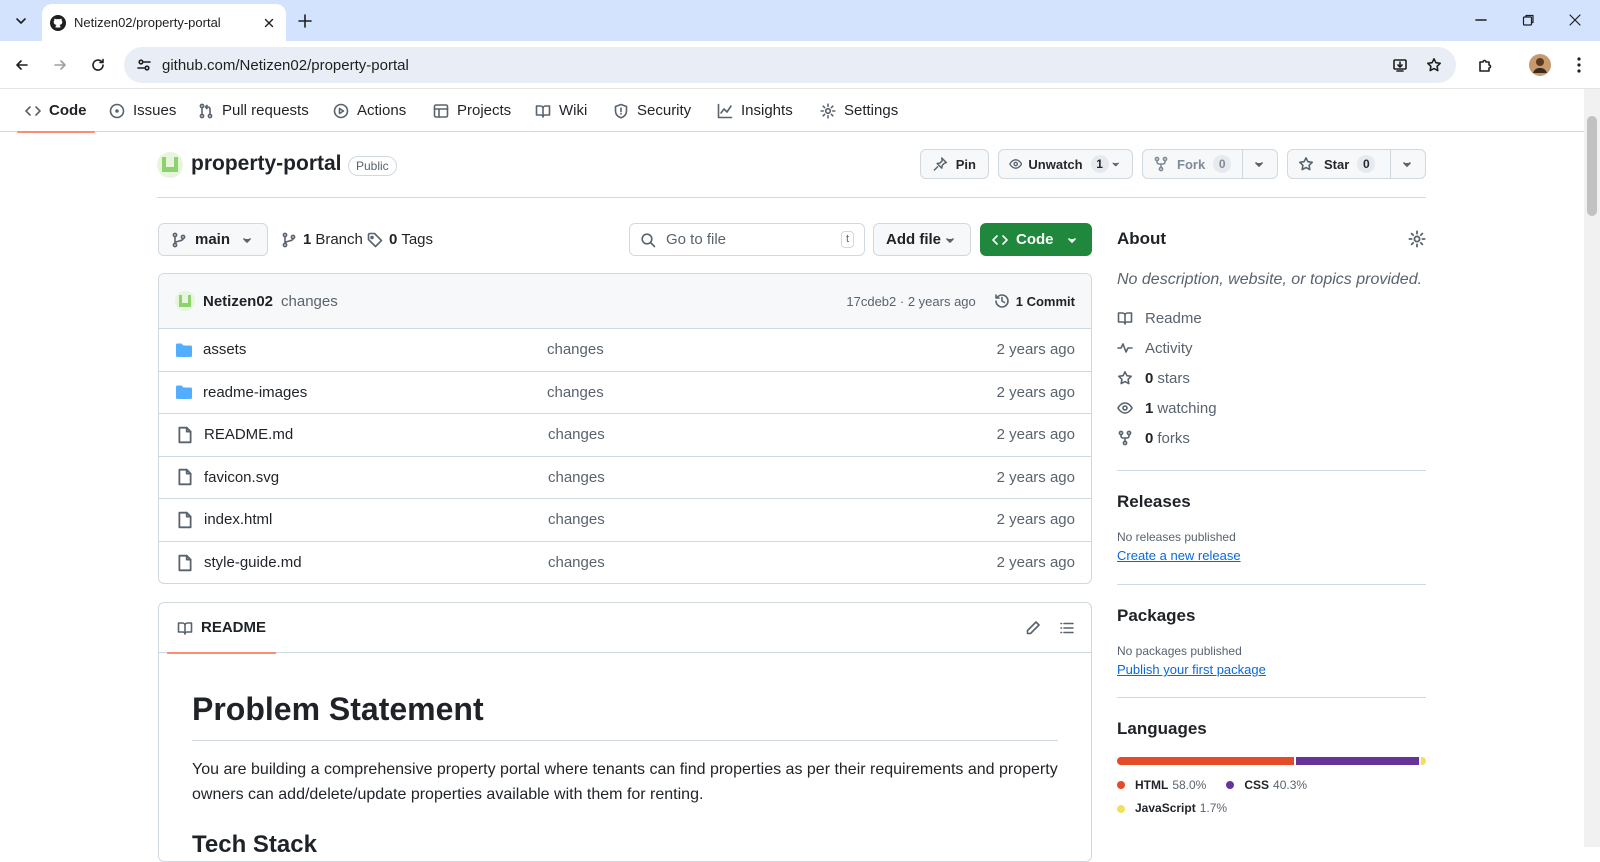 This screenshot has width=1600, height=862. Describe the element at coordinates (755, 110) in the screenshot. I see `tab-insights: Insights` at that location.